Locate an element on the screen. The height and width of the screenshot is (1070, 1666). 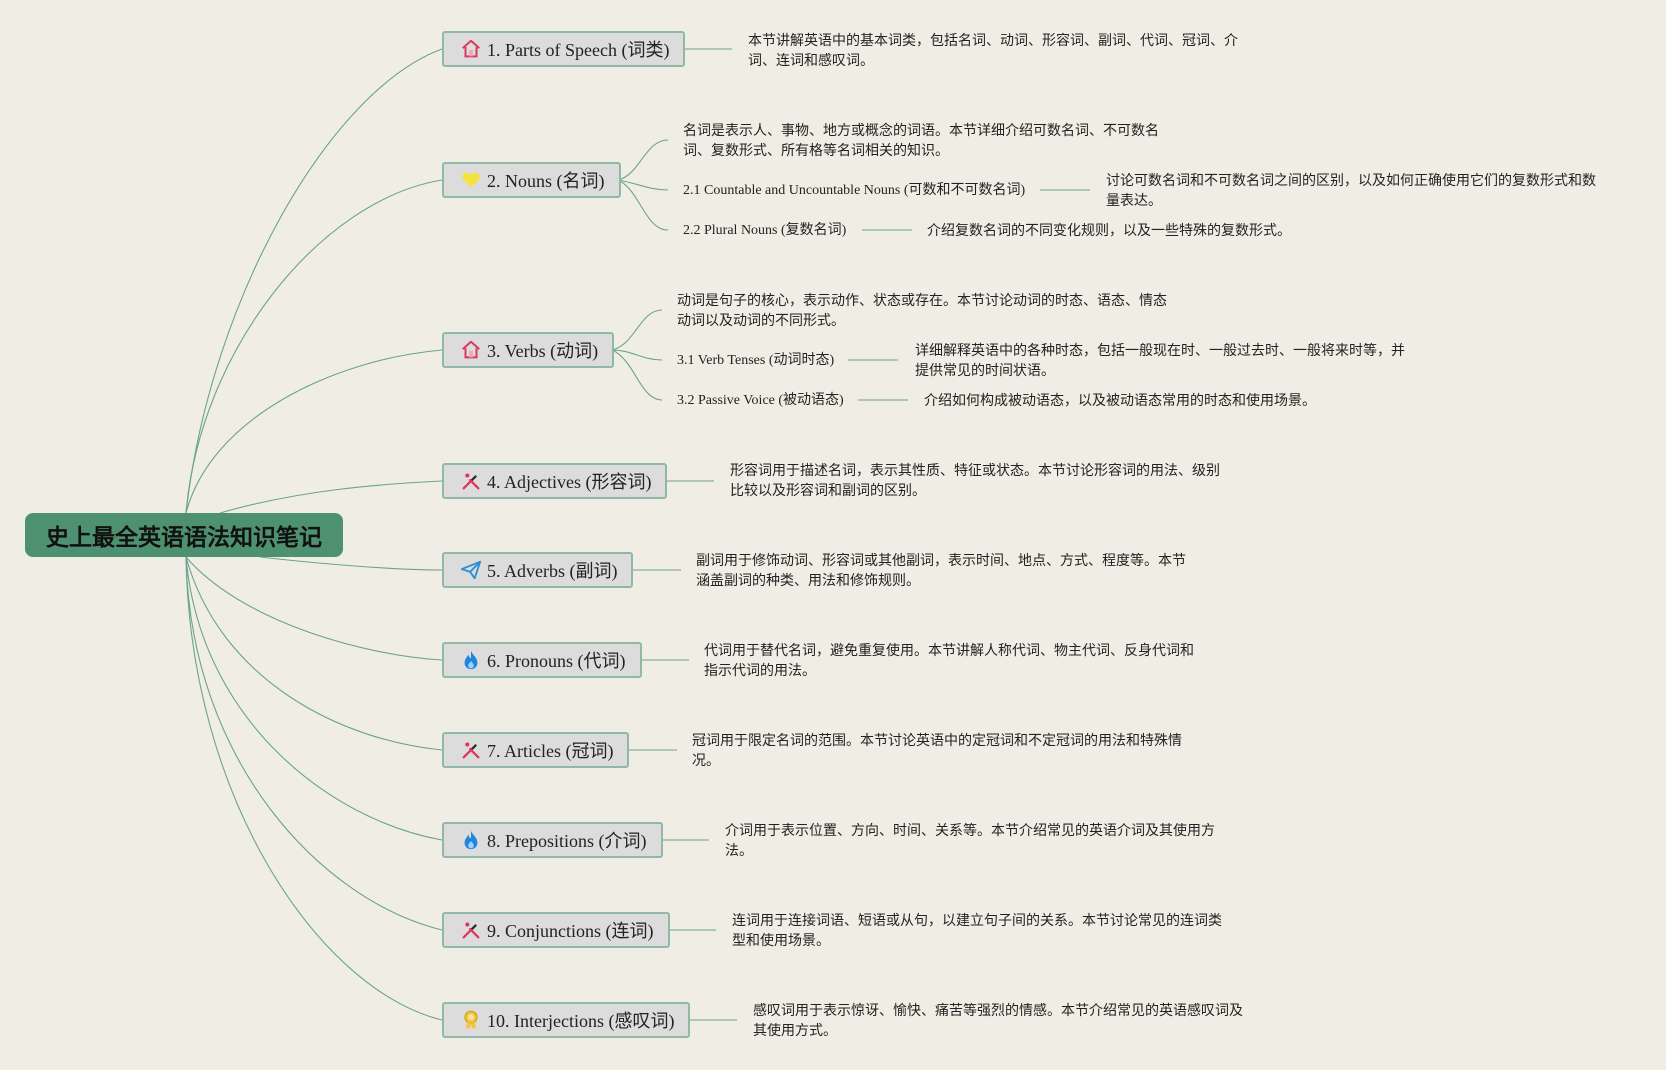
topic-label: 1. Parts of Speech (词类) is located at coordinates (578, 50).